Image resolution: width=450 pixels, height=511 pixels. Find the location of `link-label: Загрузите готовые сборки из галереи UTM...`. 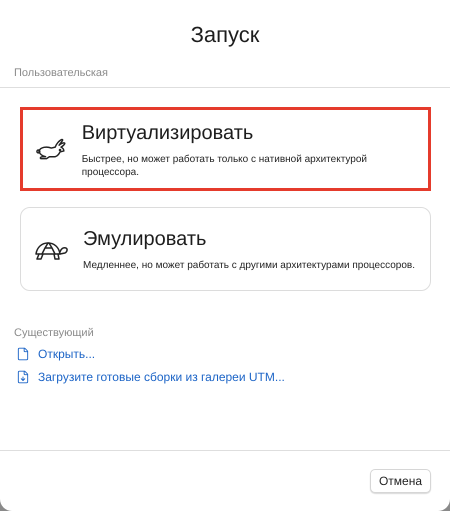

link-label: Загрузите готовые сборки из галереи UTM... is located at coordinates (161, 377).